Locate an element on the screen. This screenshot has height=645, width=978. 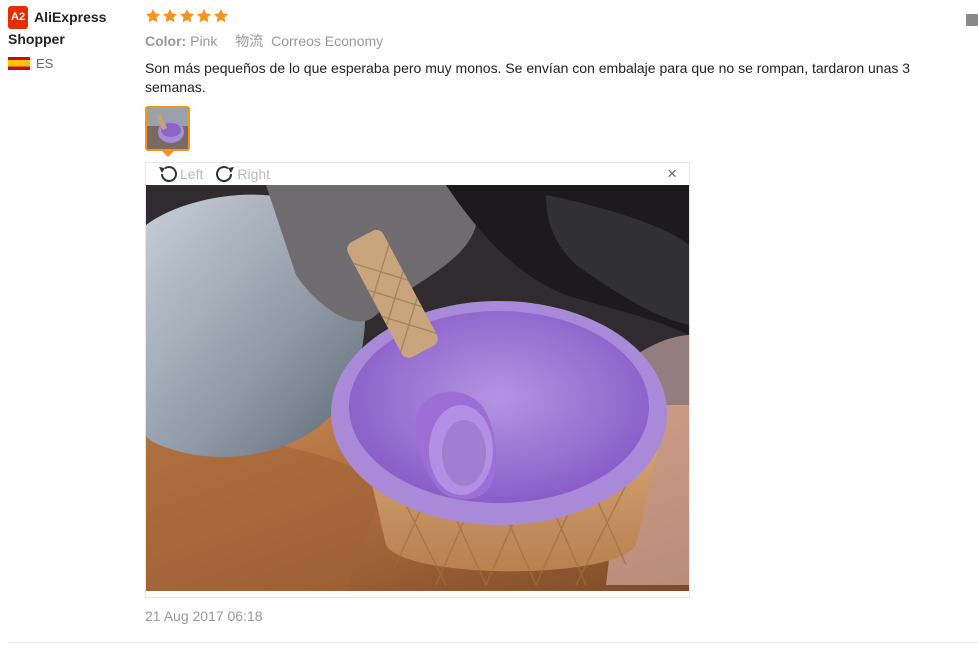
review-attributes: Color: Pink 物流 Correos Economy is located at coordinates (555, 41).